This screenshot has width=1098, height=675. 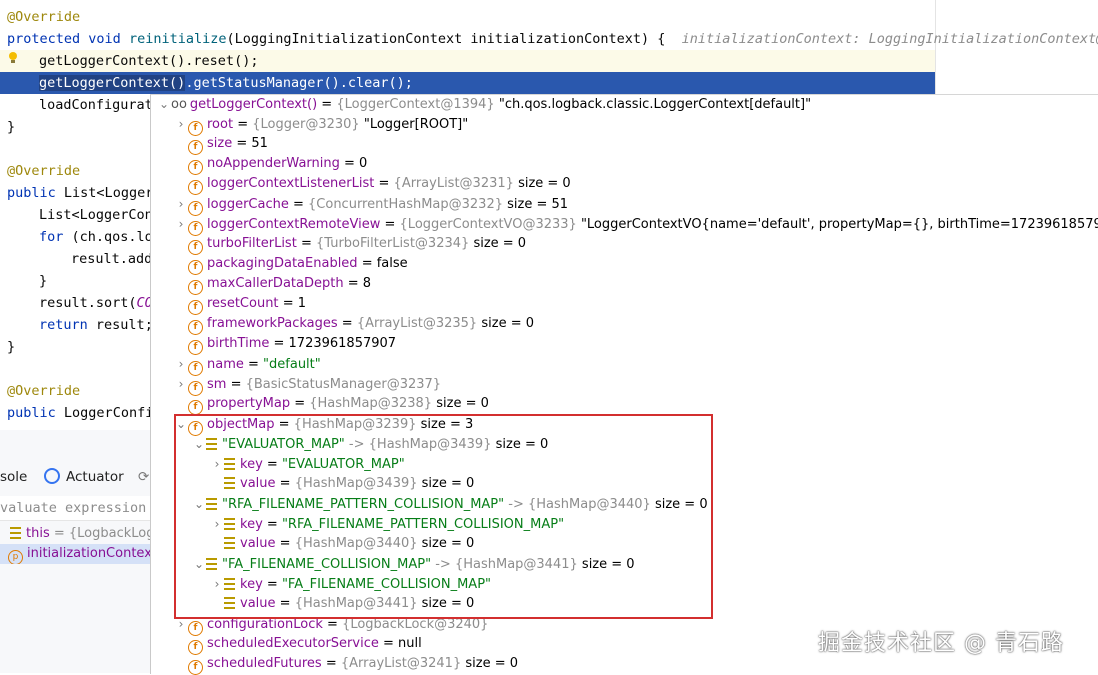 What do you see at coordinates (84, 477) in the screenshot?
I see `tab-actuator: Actuator` at bounding box center [84, 477].